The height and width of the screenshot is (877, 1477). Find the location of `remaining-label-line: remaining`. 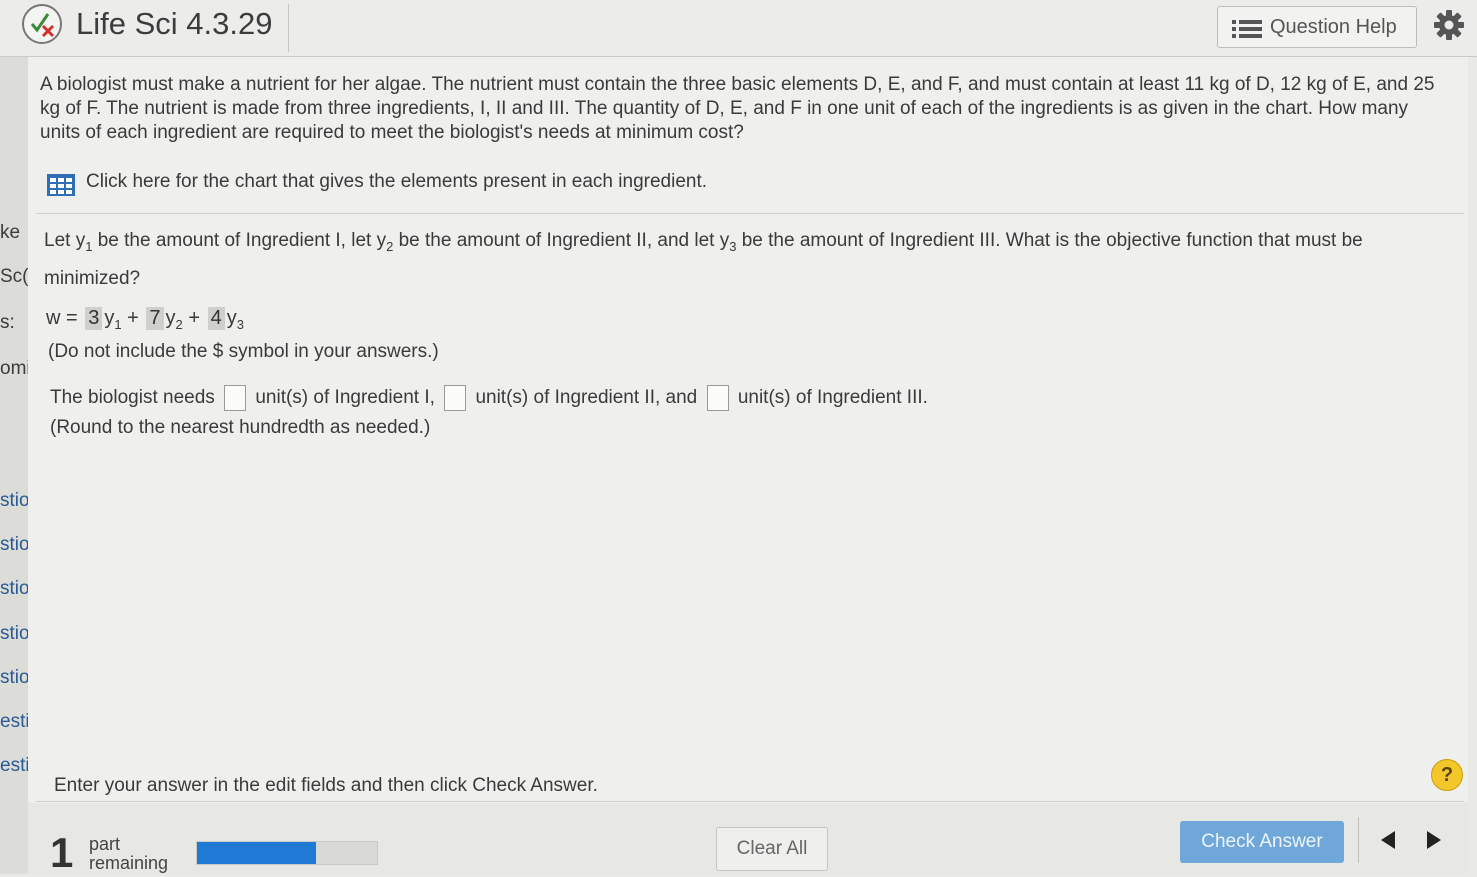

remaining-label-line: remaining is located at coordinates (129, 863).